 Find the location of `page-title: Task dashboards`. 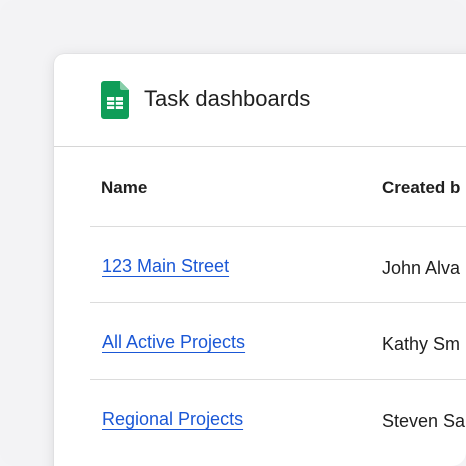

page-title: Task dashboards is located at coordinates (227, 98).